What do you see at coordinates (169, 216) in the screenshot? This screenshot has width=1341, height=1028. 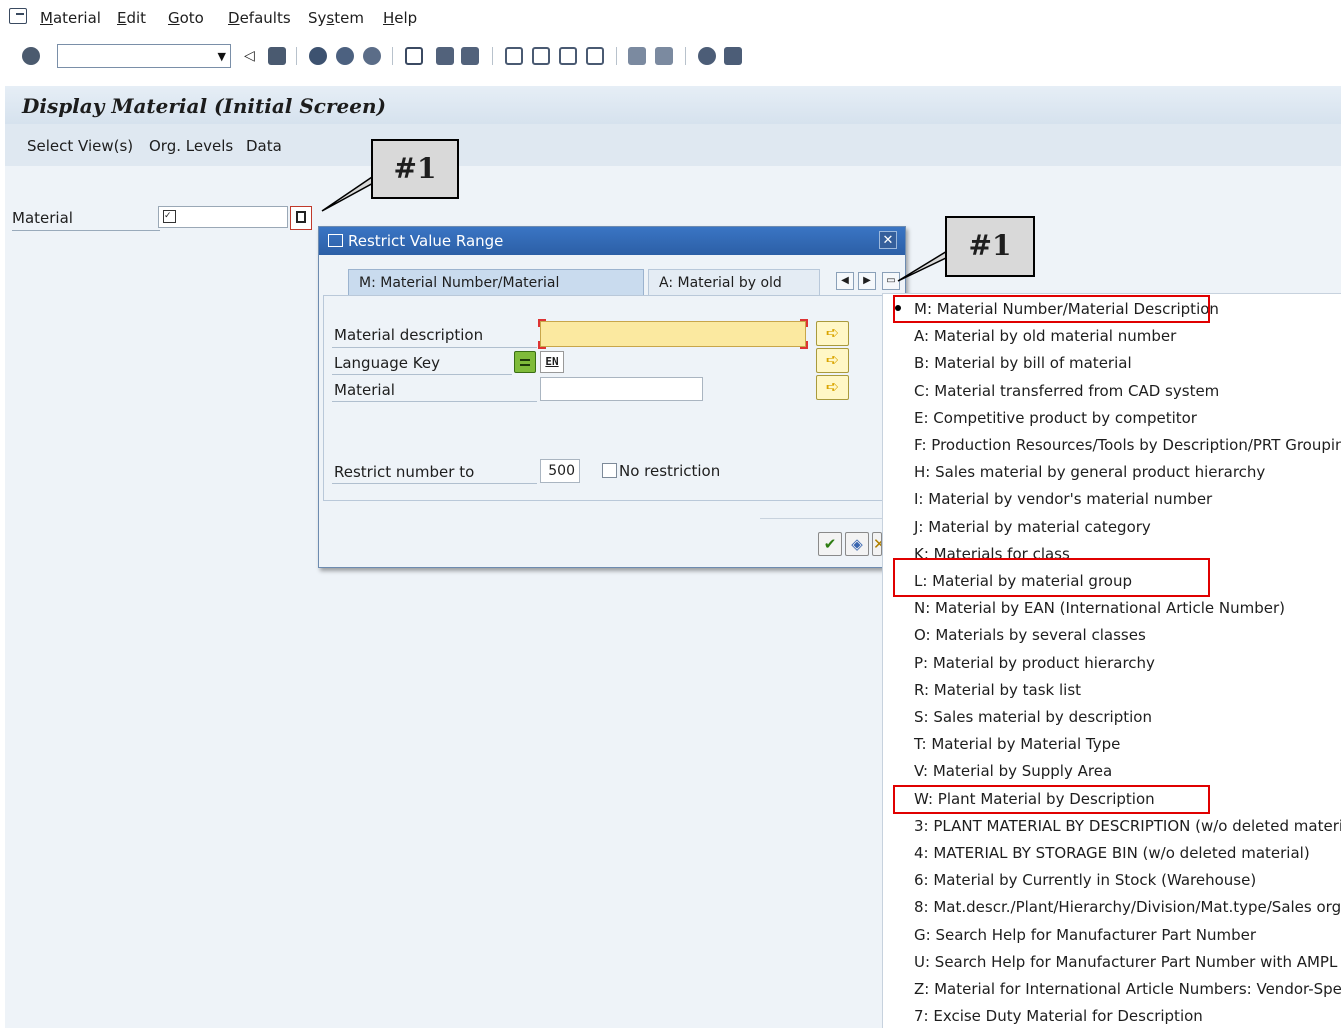 I see `required-check-icon: ✓` at bounding box center [169, 216].